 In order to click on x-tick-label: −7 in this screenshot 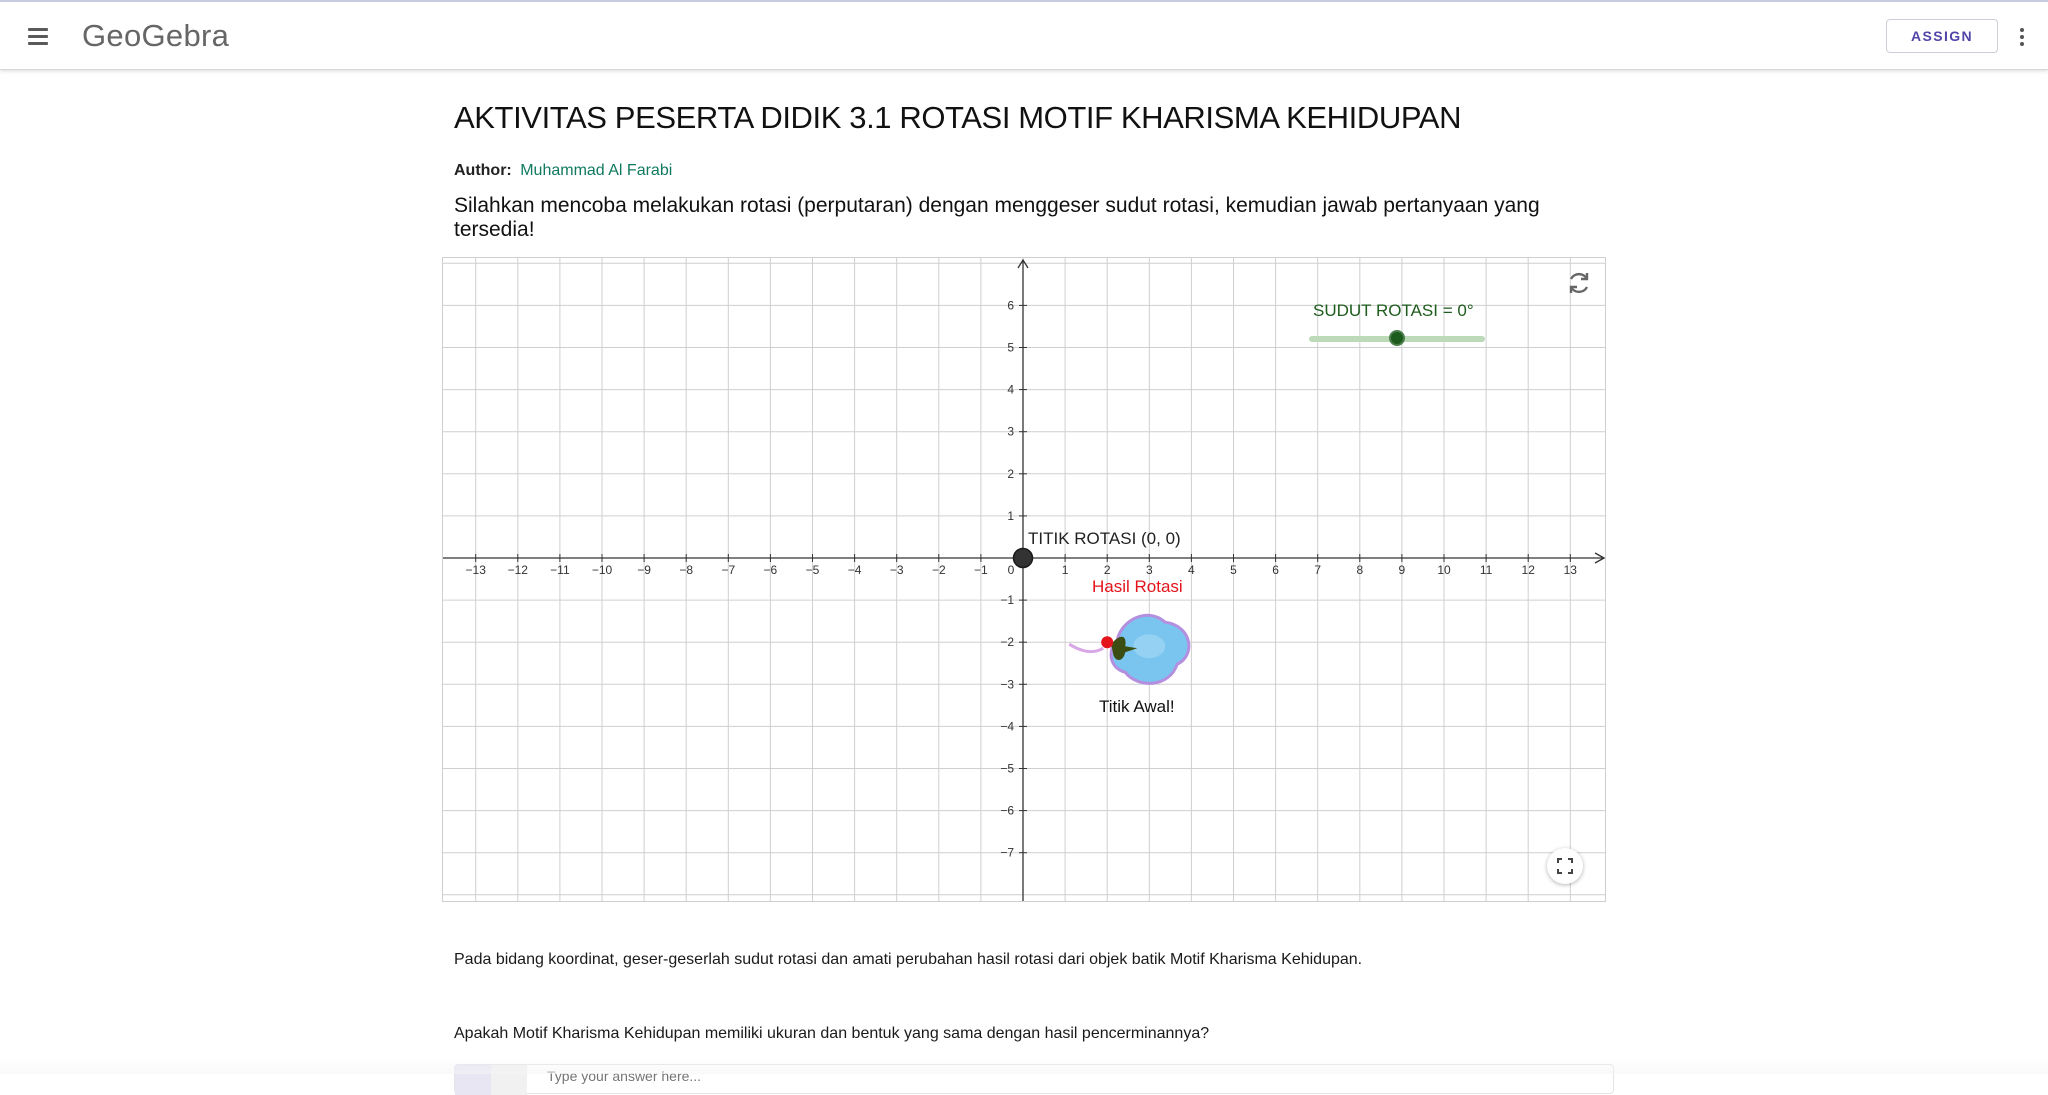, I will do `click(728, 570)`.